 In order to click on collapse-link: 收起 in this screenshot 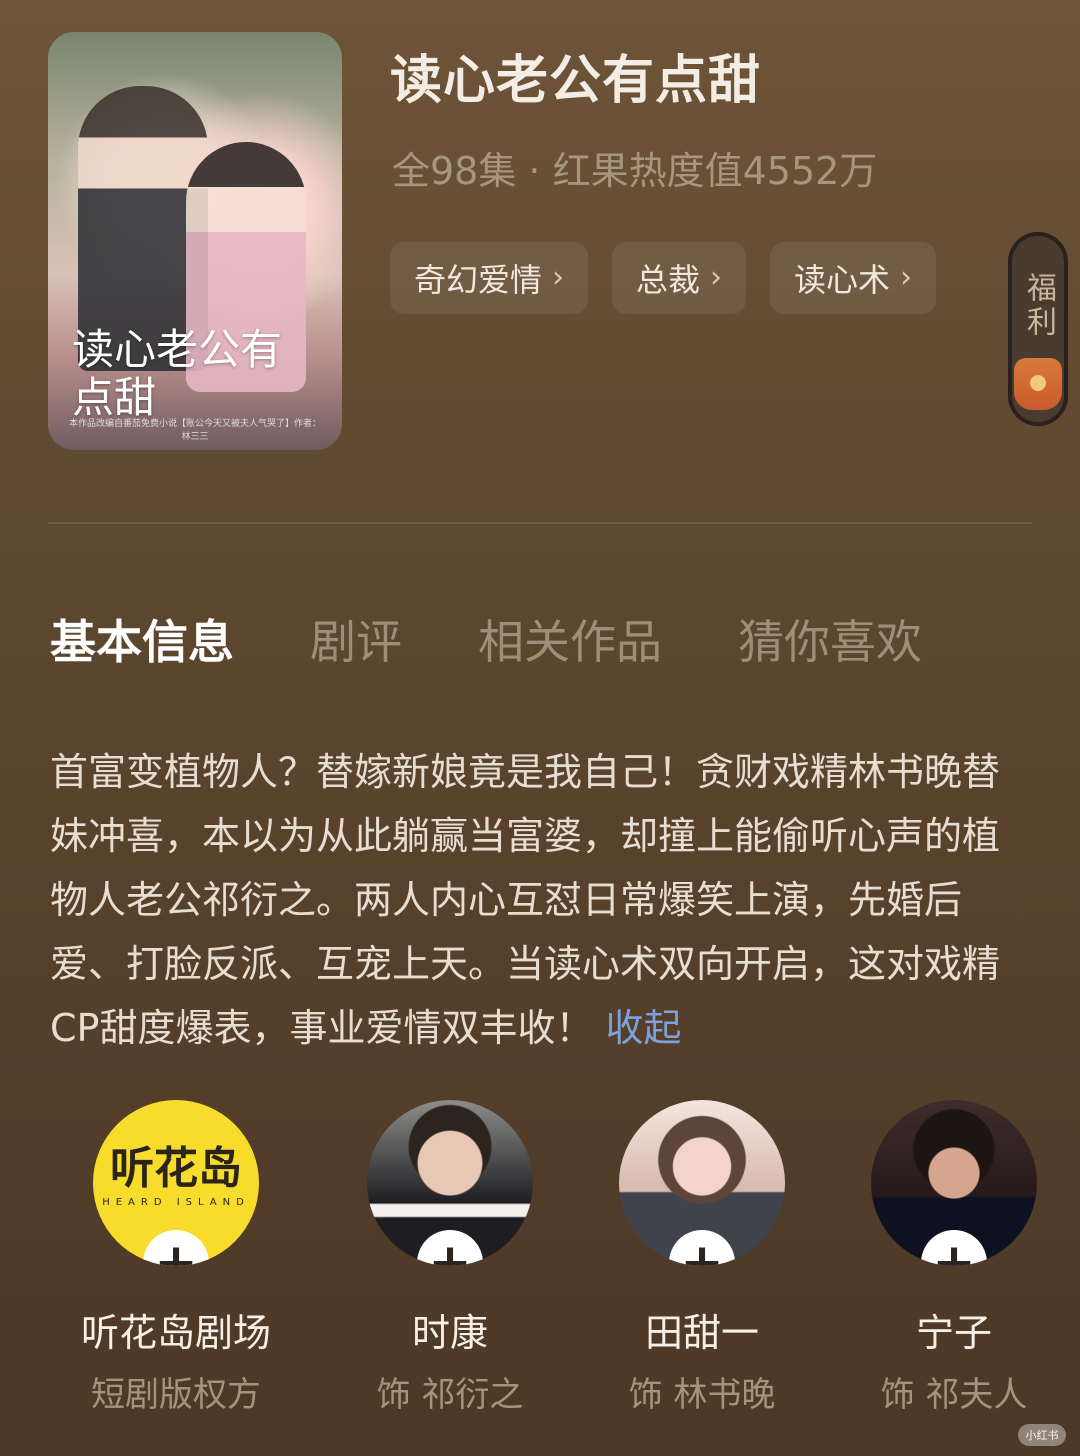, I will do `click(644, 1028)`.